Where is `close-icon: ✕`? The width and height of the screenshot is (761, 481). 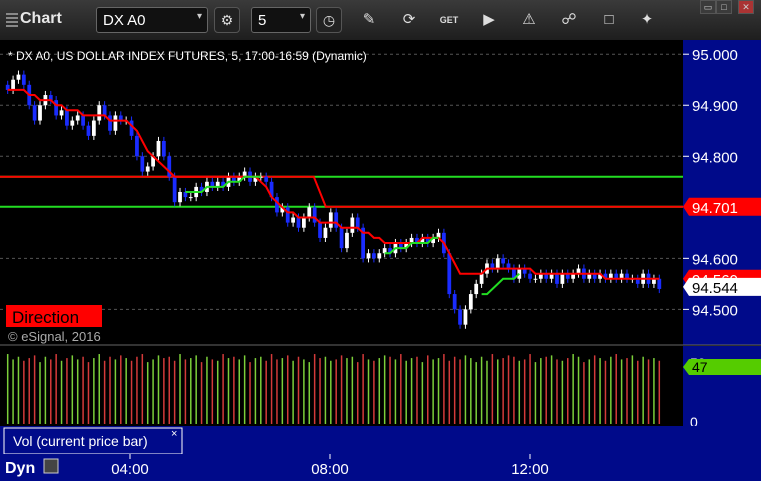
close-icon: ✕ is located at coordinates (746, 7).